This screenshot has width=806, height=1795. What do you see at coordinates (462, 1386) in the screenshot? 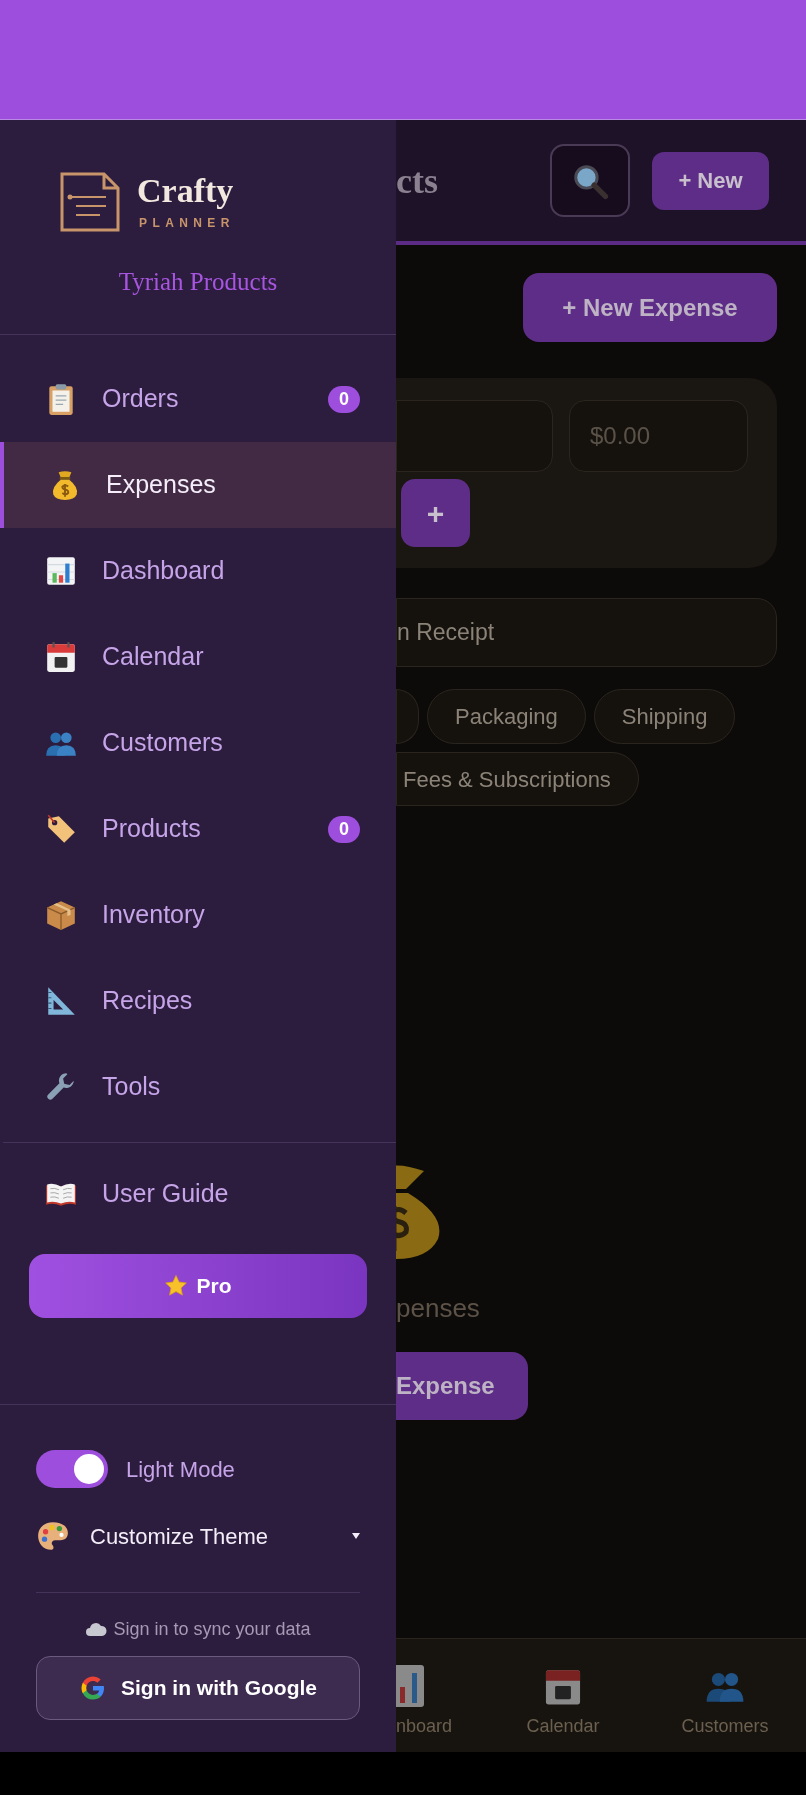
I see `add-expense-button: Expense` at bounding box center [462, 1386].